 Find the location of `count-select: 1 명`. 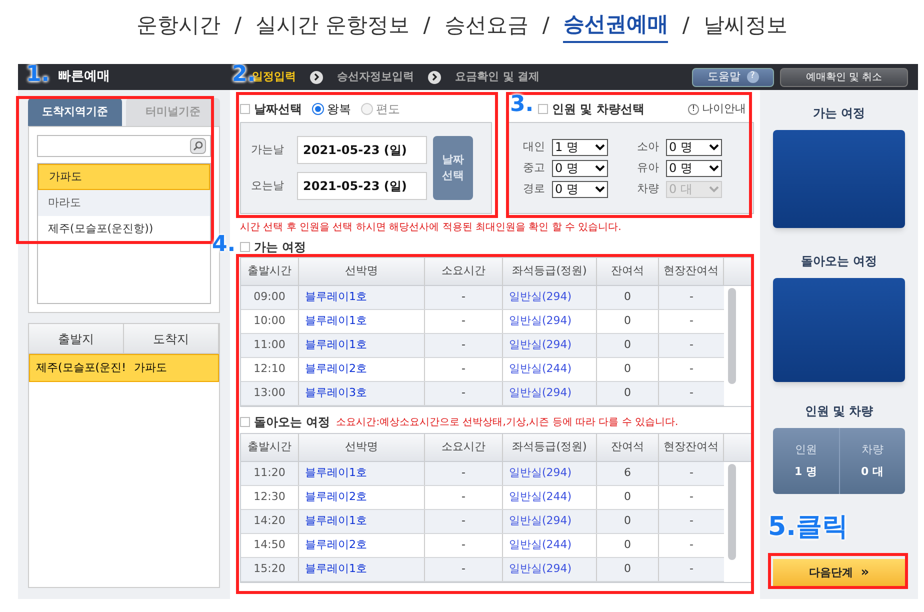

count-select: 1 명 is located at coordinates (580, 147).